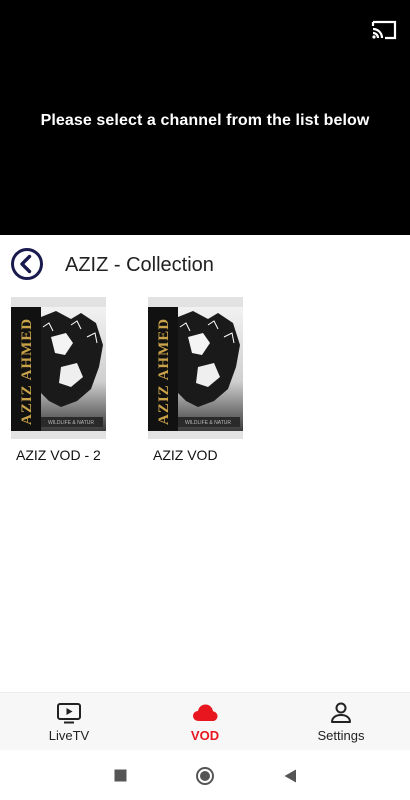  Describe the element at coordinates (291, 776) in the screenshot. I see `triangle-left-icon` at that location.